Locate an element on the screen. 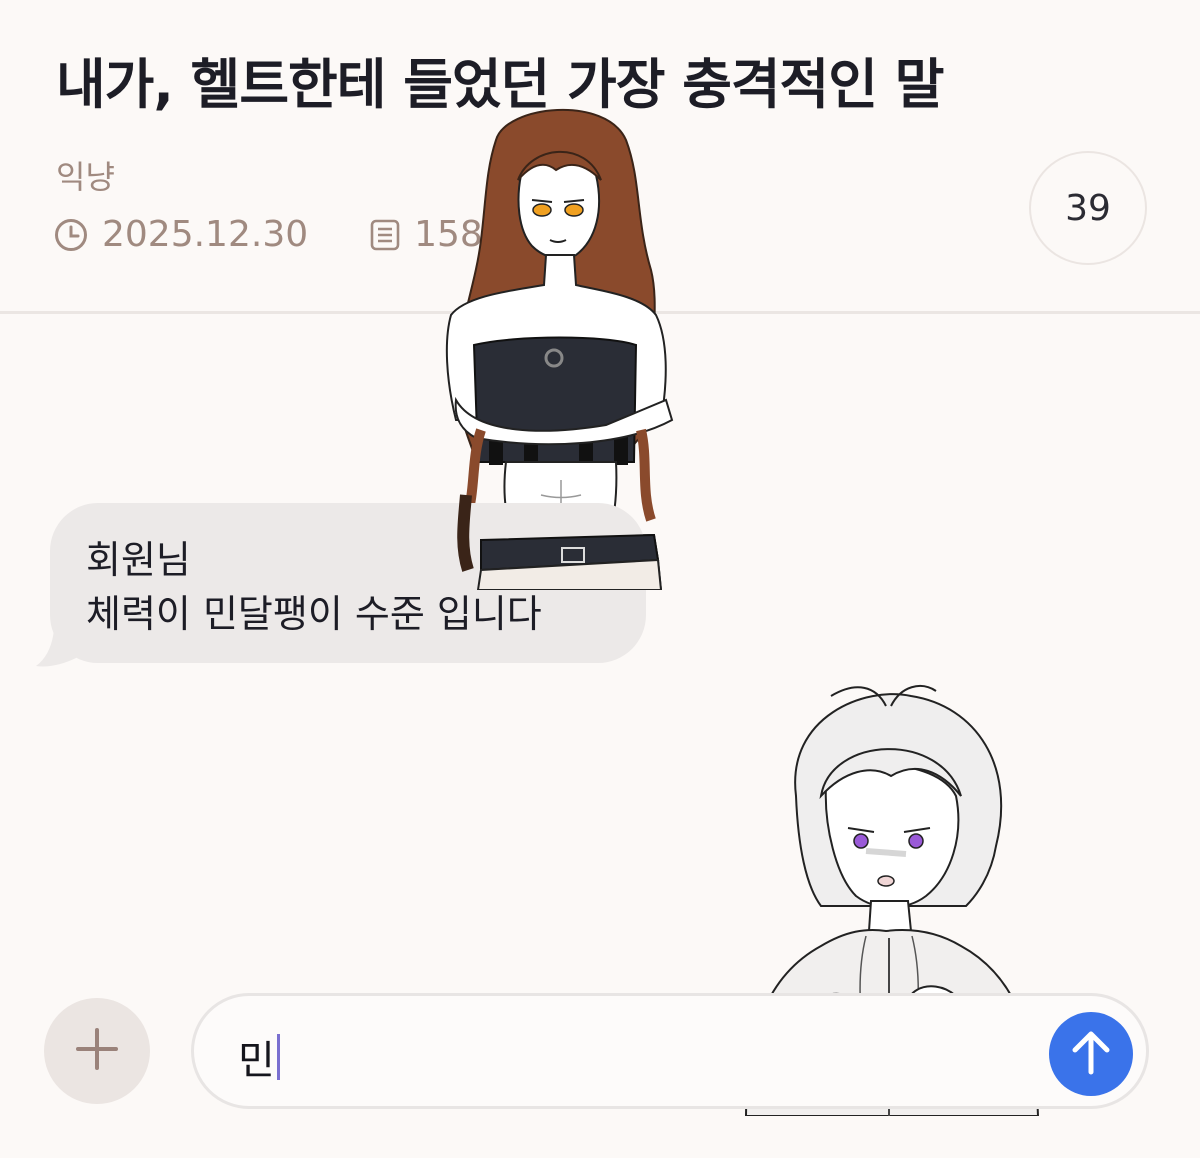 The width and height of the screenshot is (1200, 1158). plus-icon is located at coordinates (97, 1051).